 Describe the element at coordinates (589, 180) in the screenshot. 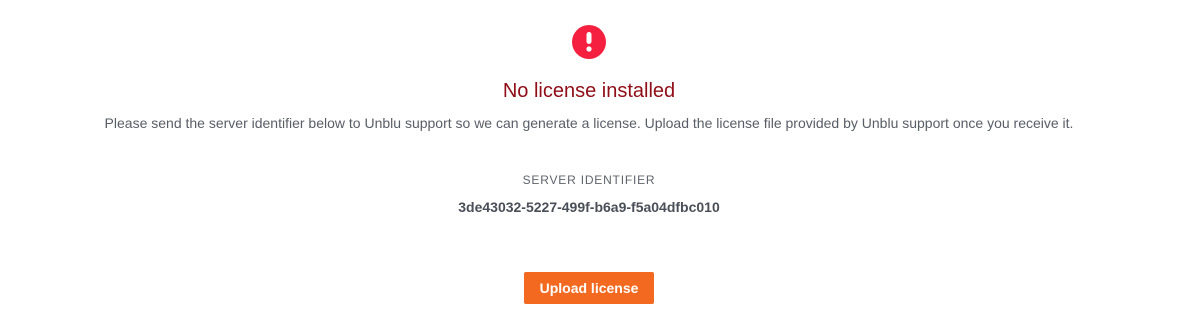

I see `server-identifier-label: SERVER IDENTIFIER` at that location.